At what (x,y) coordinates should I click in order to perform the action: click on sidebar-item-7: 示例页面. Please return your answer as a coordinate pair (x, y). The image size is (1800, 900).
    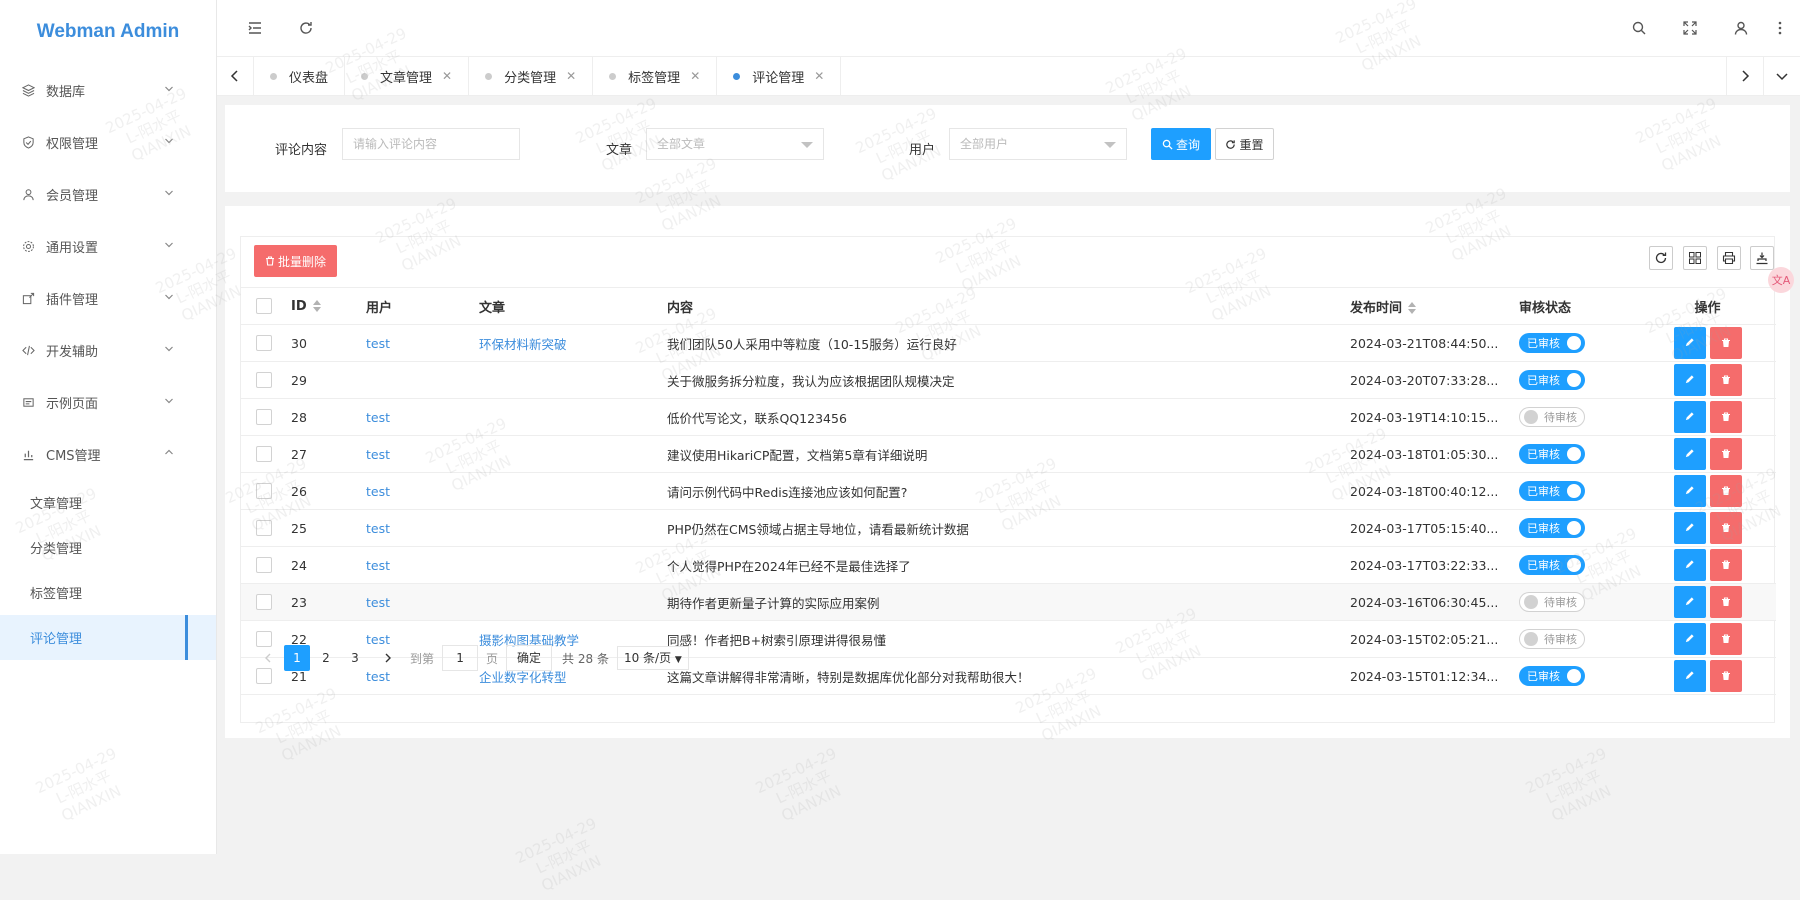
    Looking at the image, I should click on (108, 402).